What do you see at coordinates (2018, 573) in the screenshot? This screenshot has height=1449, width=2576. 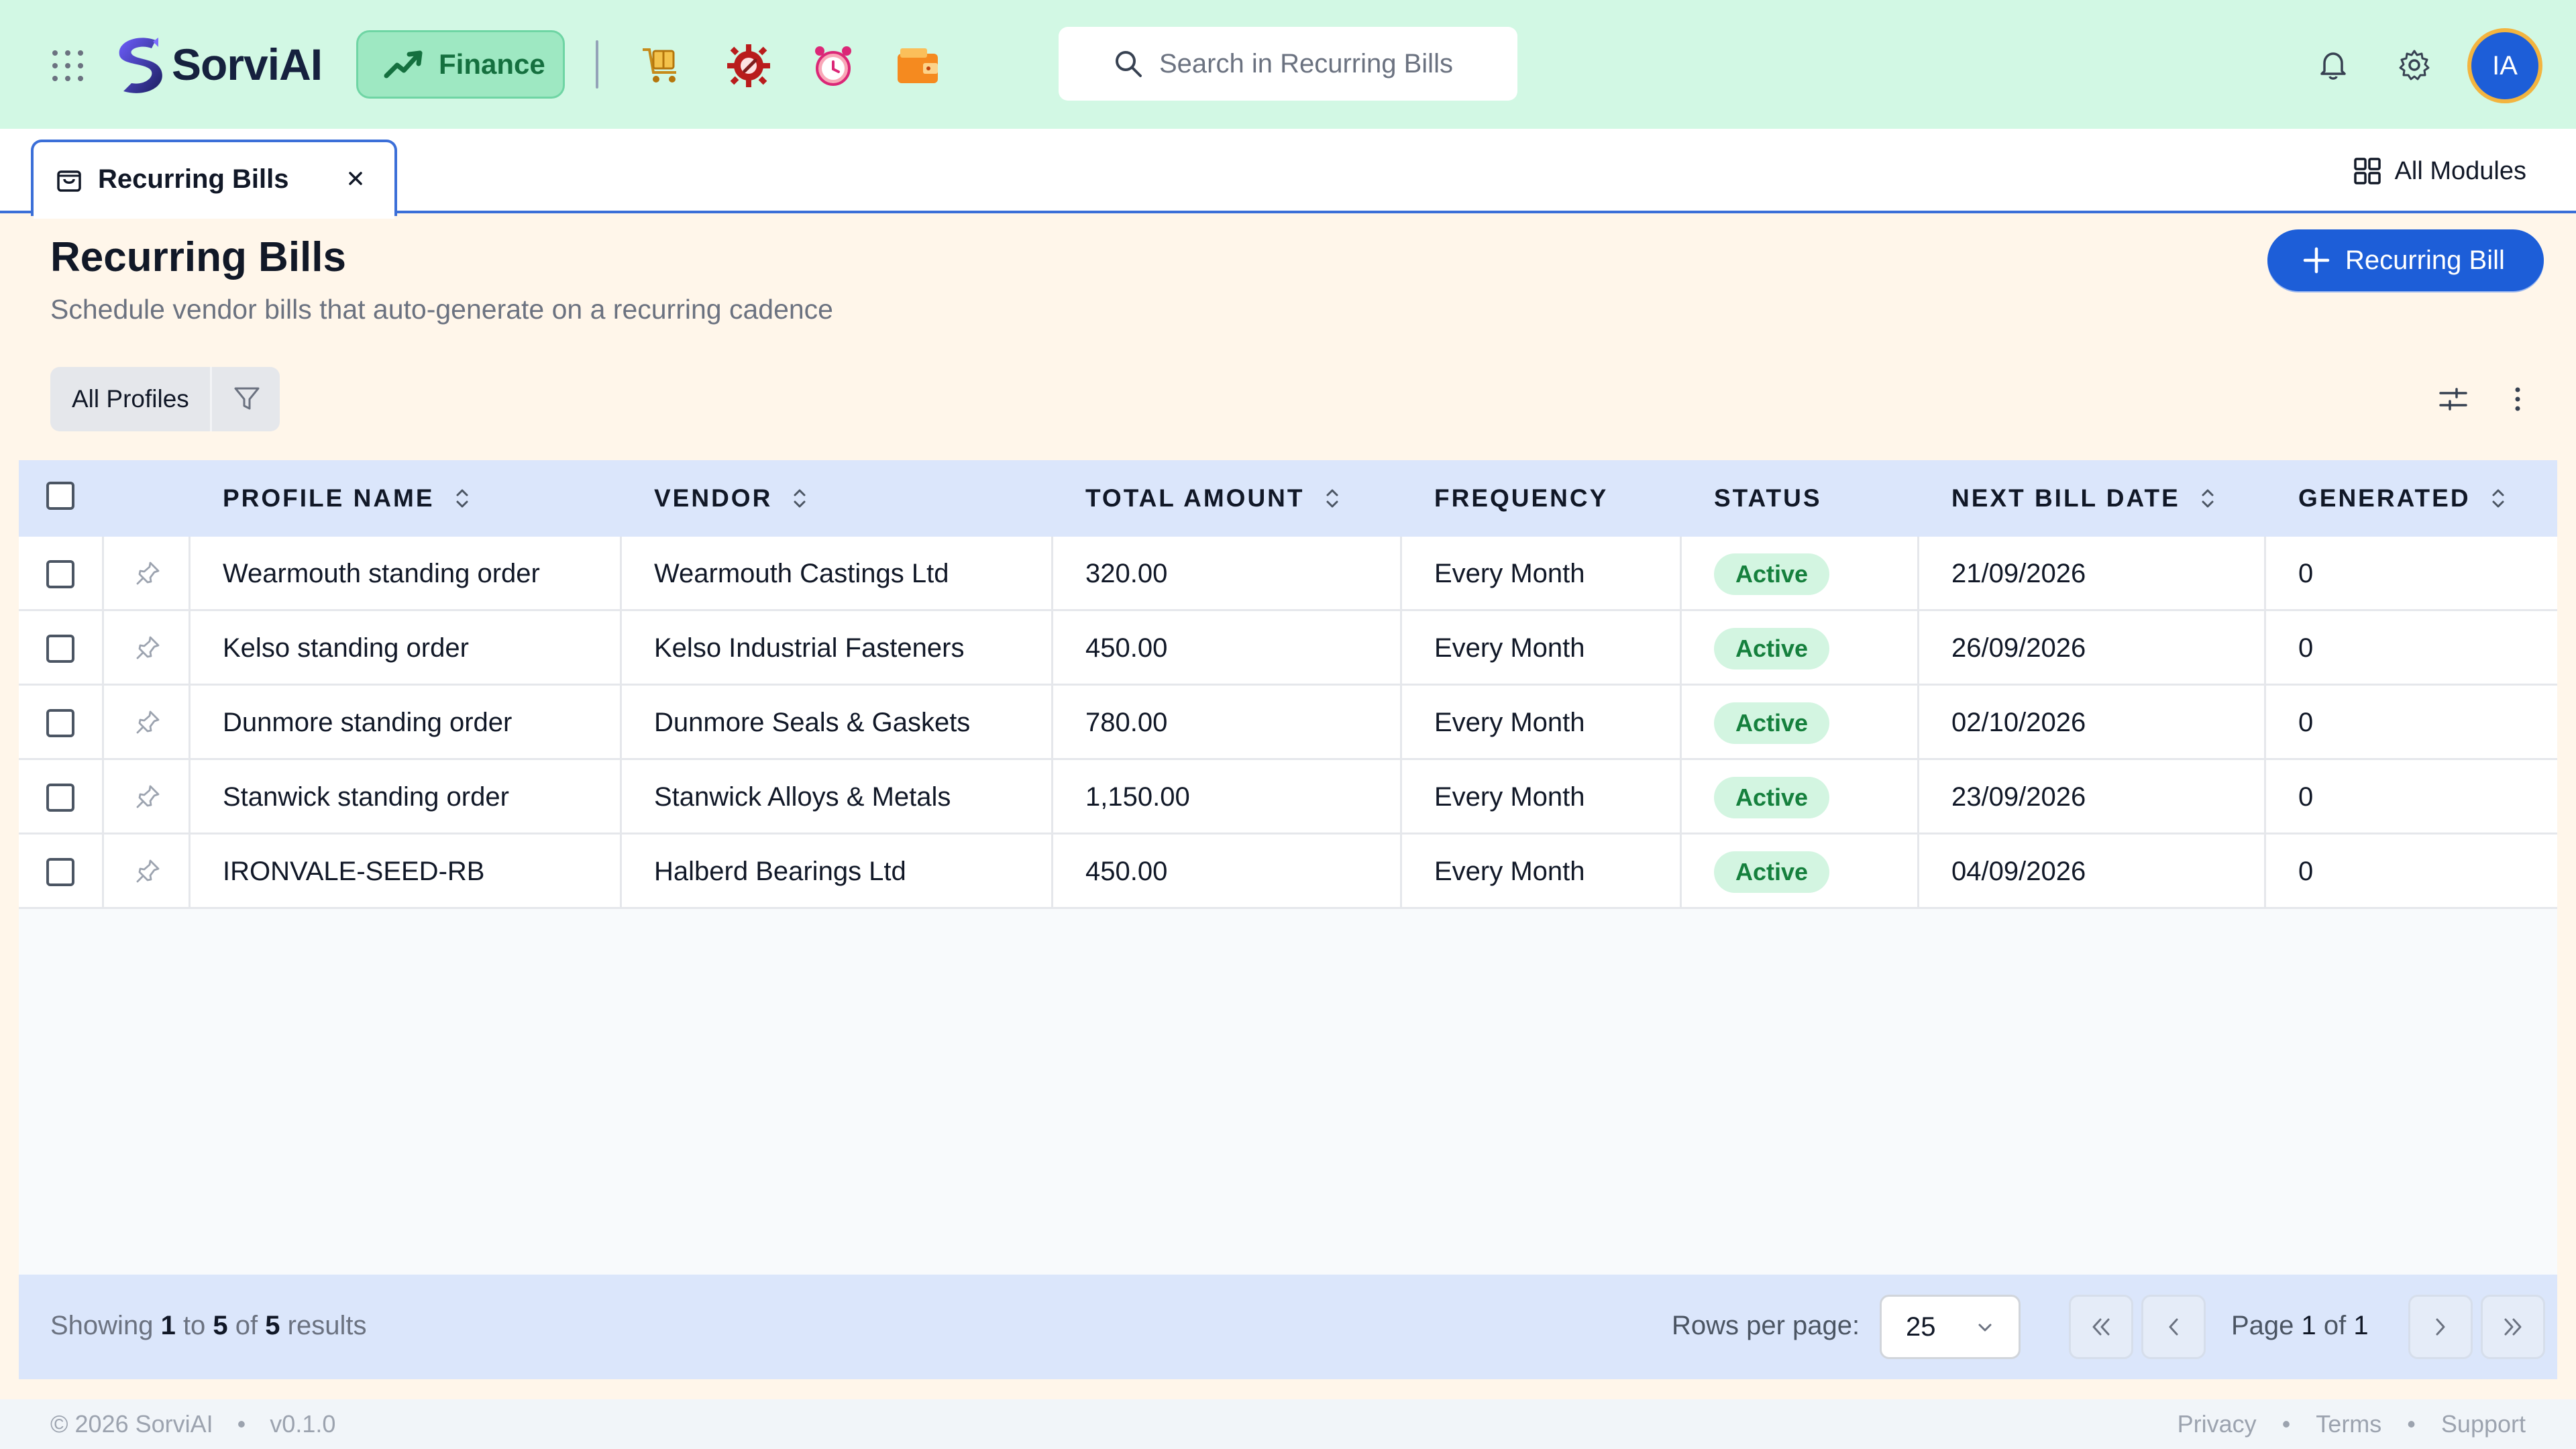 I see `next-bill-date-cell: 21/09/2026` at bounding box center [2018, 573].